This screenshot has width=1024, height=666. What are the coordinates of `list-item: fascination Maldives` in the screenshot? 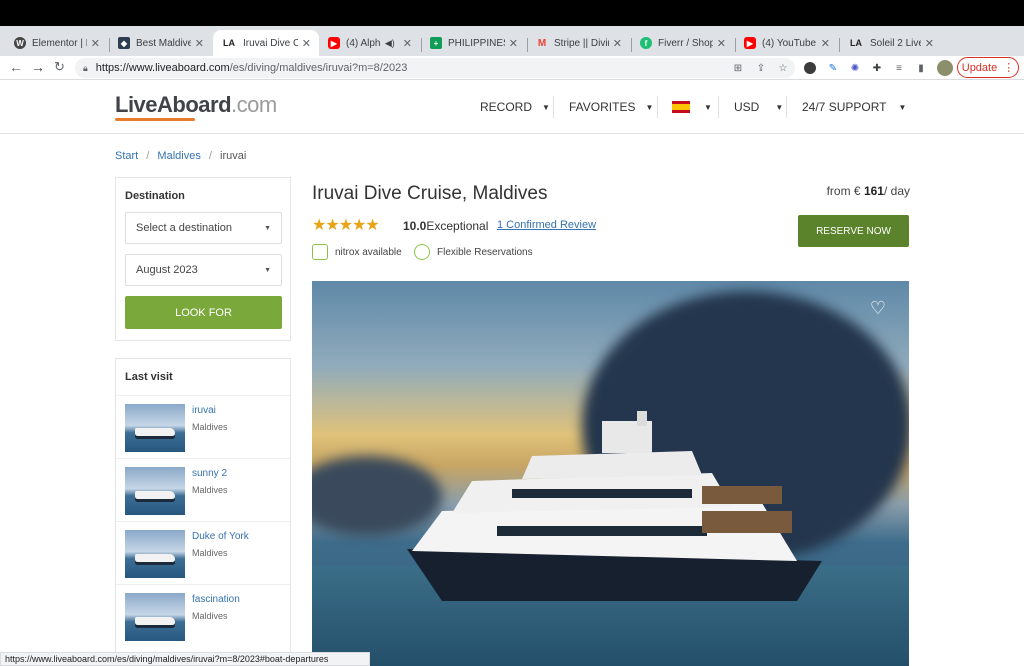 It's located at (203, 615).